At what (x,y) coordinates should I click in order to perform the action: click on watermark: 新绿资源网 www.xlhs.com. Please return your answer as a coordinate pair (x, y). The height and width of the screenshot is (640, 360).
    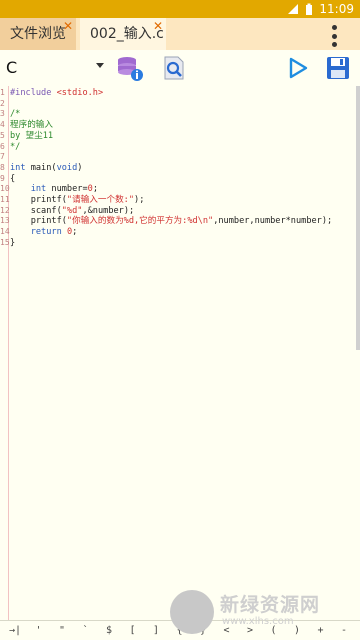
    Looking at the image, I should click on (263, 613).